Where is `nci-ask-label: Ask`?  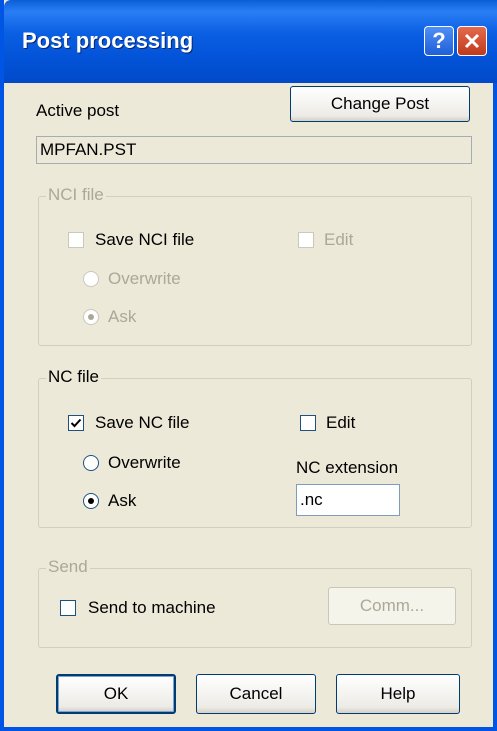 nci-ask-label: Ask is located at coordinates (122, 316).